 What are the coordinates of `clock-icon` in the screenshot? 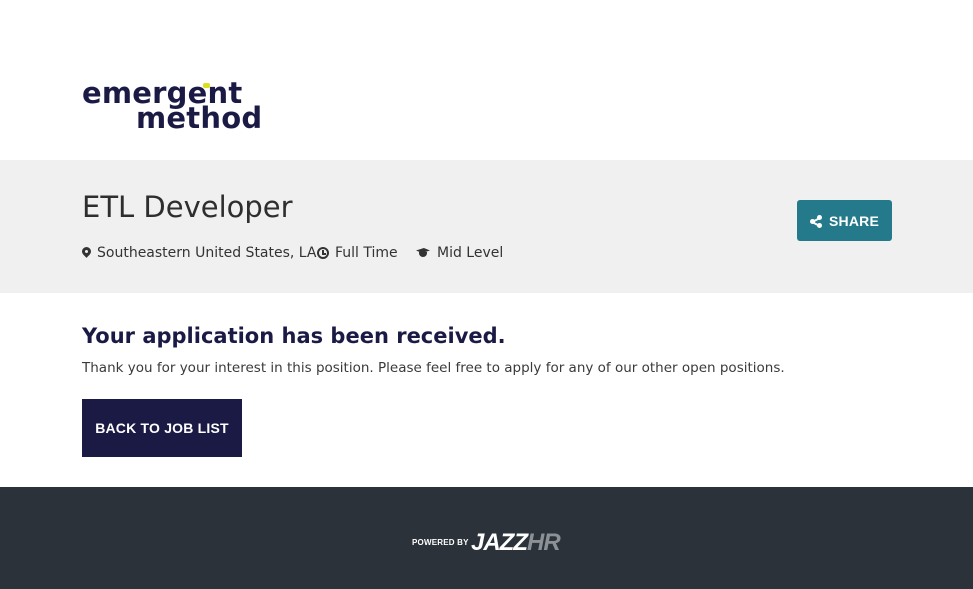 It's located at (323, 253).